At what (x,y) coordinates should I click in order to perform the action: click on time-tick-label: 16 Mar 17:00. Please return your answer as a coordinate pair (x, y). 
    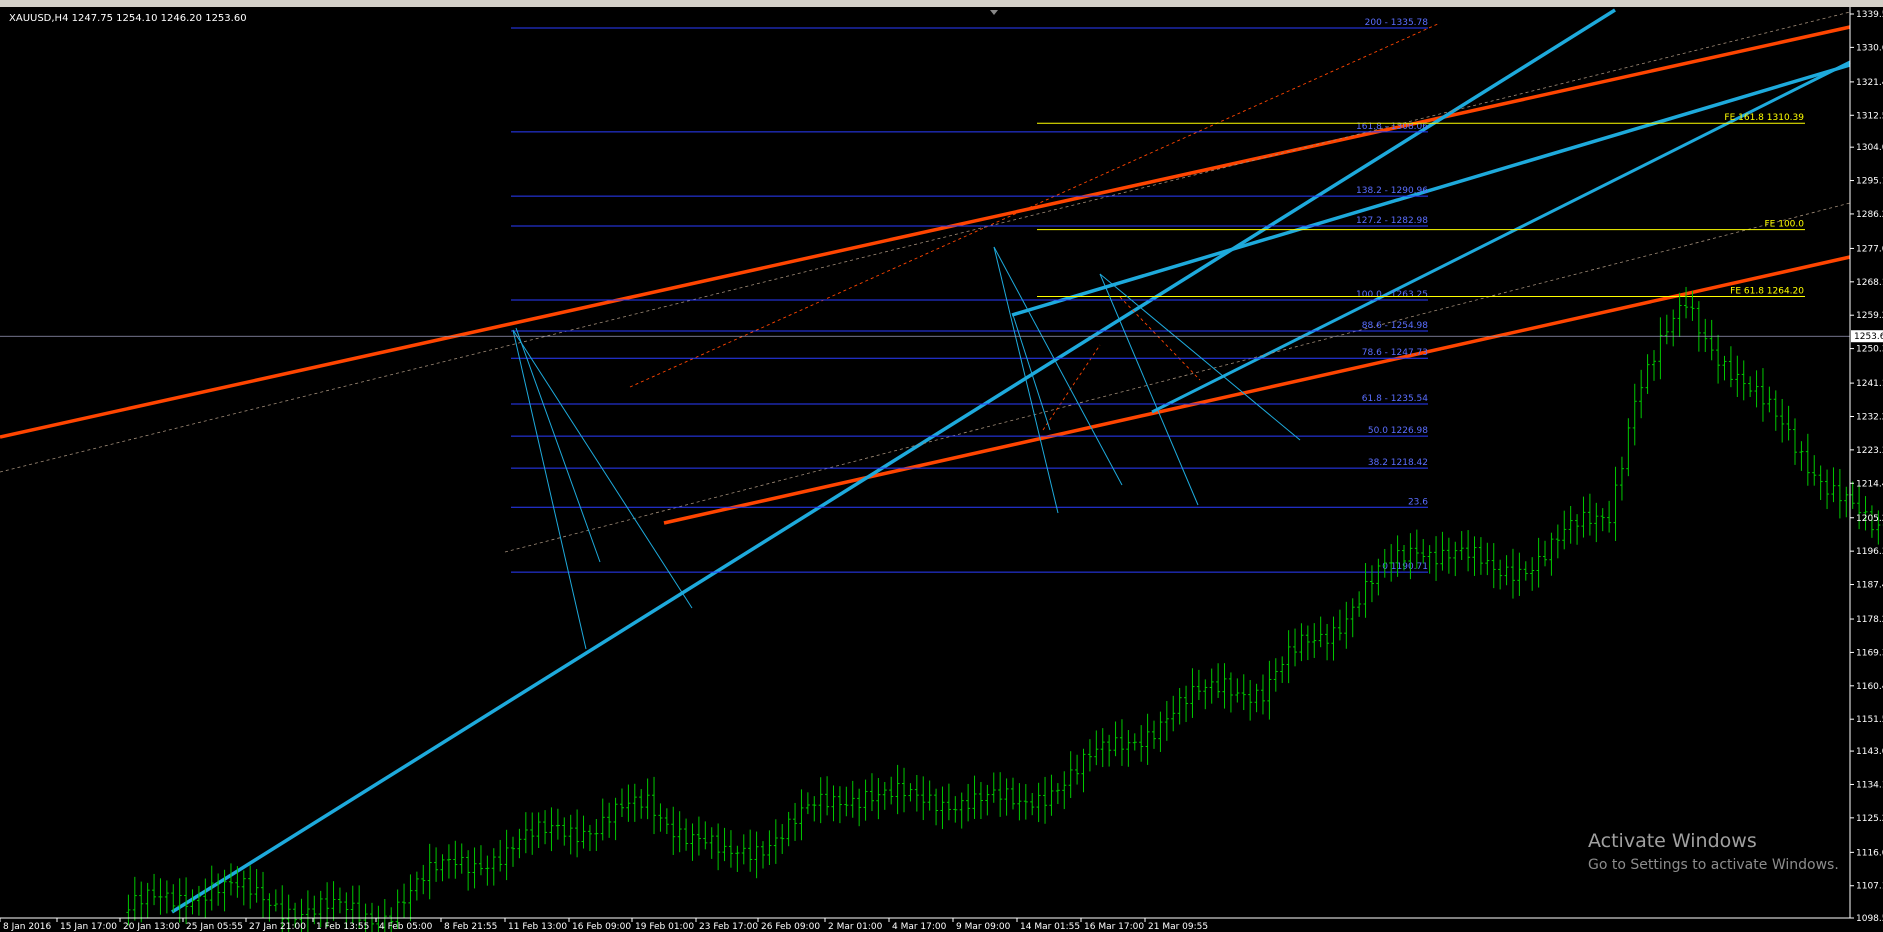
    Looking at the image, I should click on (1114, 927).